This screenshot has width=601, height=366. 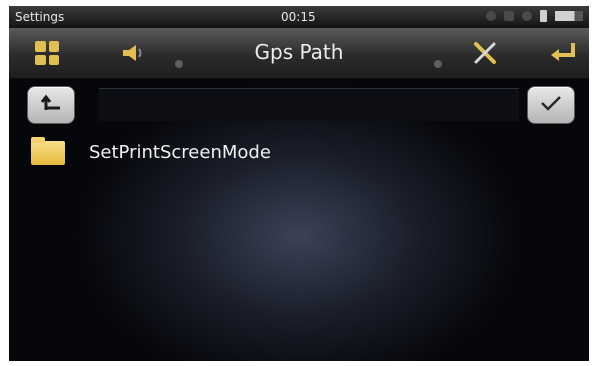 What do you see at coordinates (180, 152) in the screenshot?
I see `folder-name: SetPrintScreenMode` at bounding box center [180, 152].